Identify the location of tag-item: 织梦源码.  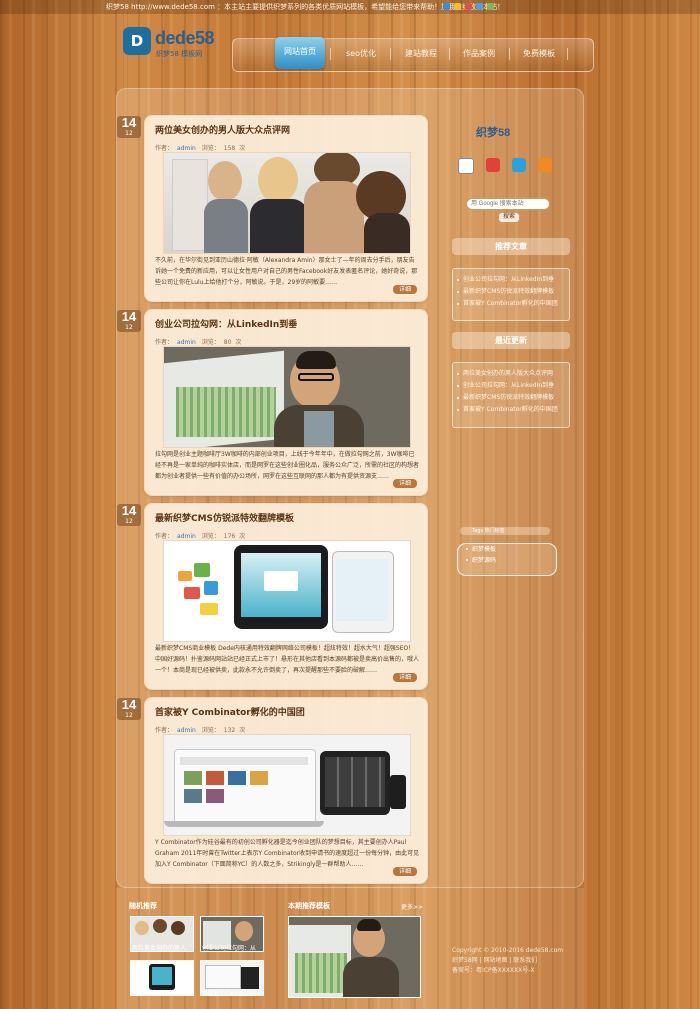
(507, 560).